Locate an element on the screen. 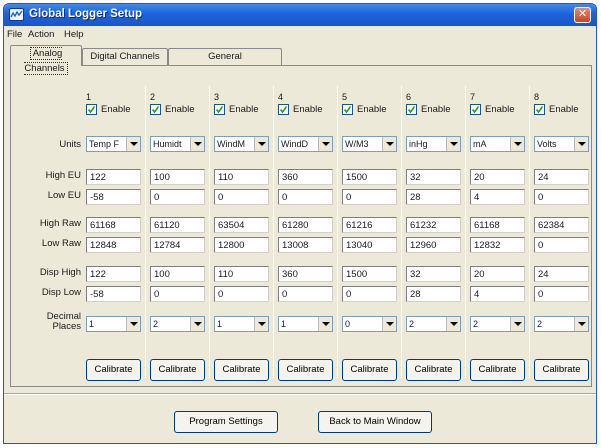 This screenshot has width=601, height=448. disp-high-input: 24 is located at coordinates (561, 274).